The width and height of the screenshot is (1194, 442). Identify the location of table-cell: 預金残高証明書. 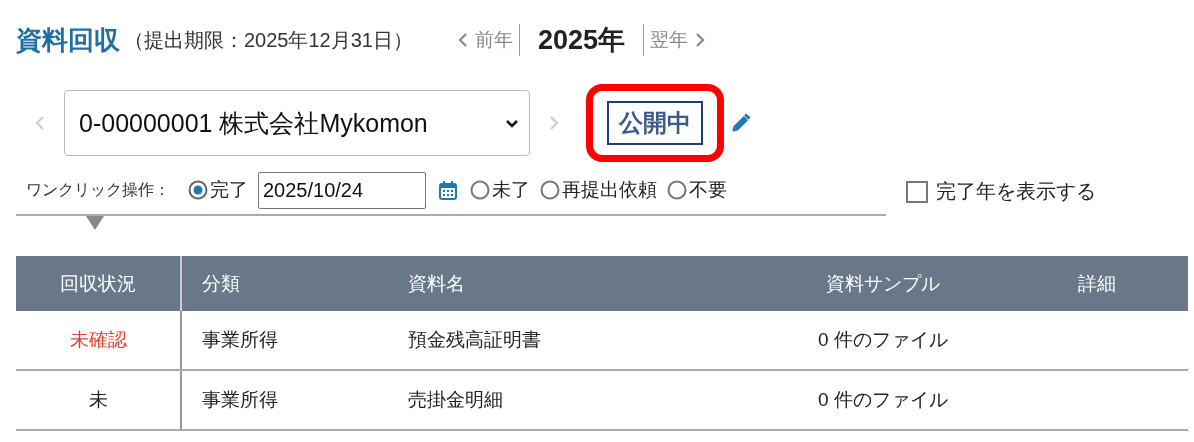
(563, 340).